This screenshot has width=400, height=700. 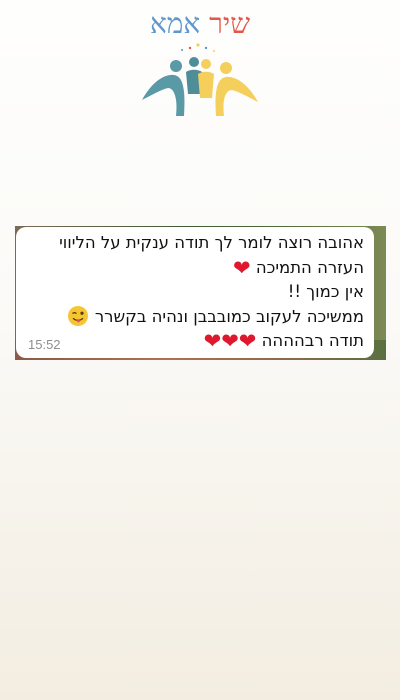 What do you see at coordinates (44, 344) in the screenshot?
I see `message-timestamp: 15:52` at bounding box center [44, 344].